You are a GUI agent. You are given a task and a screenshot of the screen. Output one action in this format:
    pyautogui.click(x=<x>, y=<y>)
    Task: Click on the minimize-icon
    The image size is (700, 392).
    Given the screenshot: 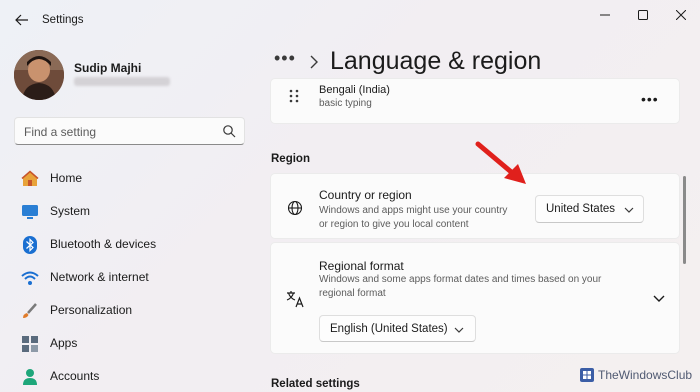 What is the action you would take?
    pyautogui.click(x=605, y=15)
    